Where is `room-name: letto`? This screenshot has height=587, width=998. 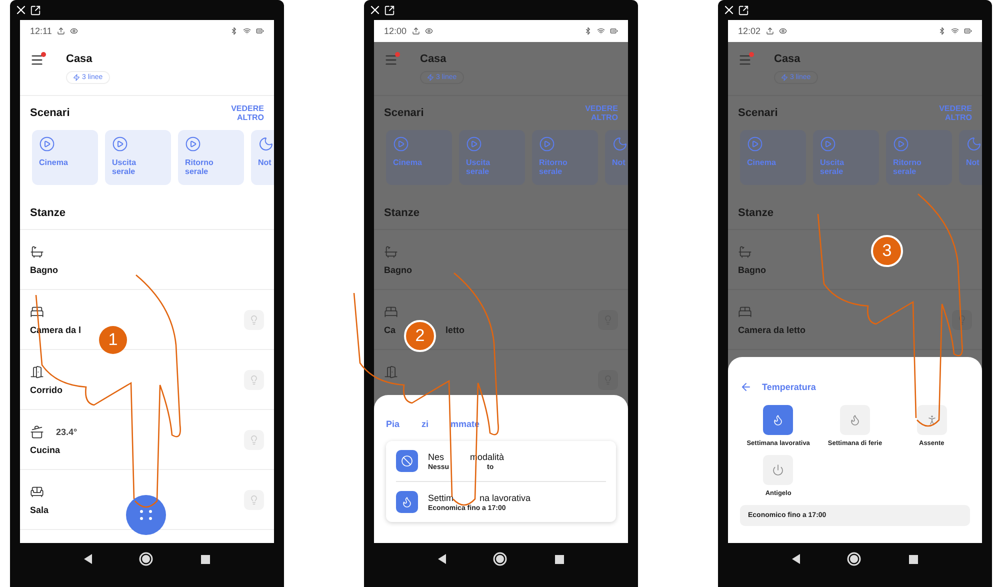 room-name: letto is located at coordinates (455, 329).